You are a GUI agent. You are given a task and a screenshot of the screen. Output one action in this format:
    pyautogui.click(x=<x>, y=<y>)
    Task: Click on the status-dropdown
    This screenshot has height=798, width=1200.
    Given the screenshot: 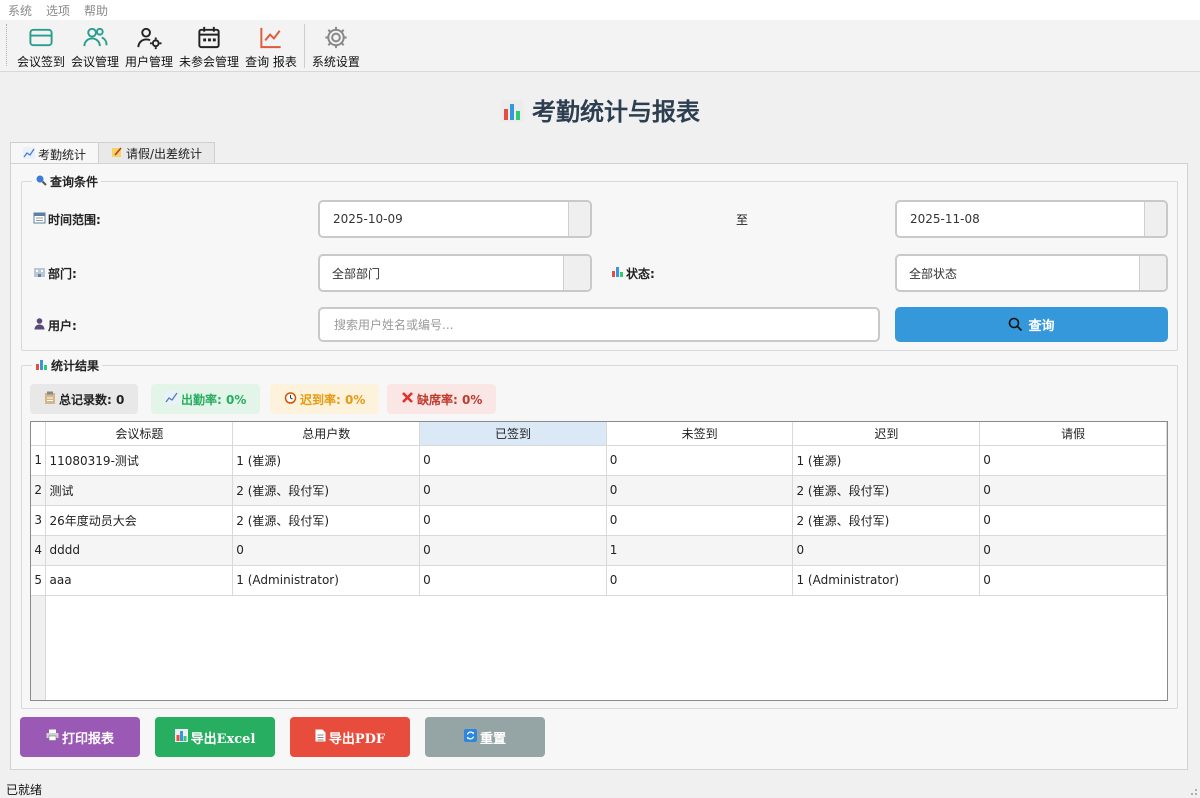 What is the action you would take?
    pyautogui.click(x=1152, y=273)
    